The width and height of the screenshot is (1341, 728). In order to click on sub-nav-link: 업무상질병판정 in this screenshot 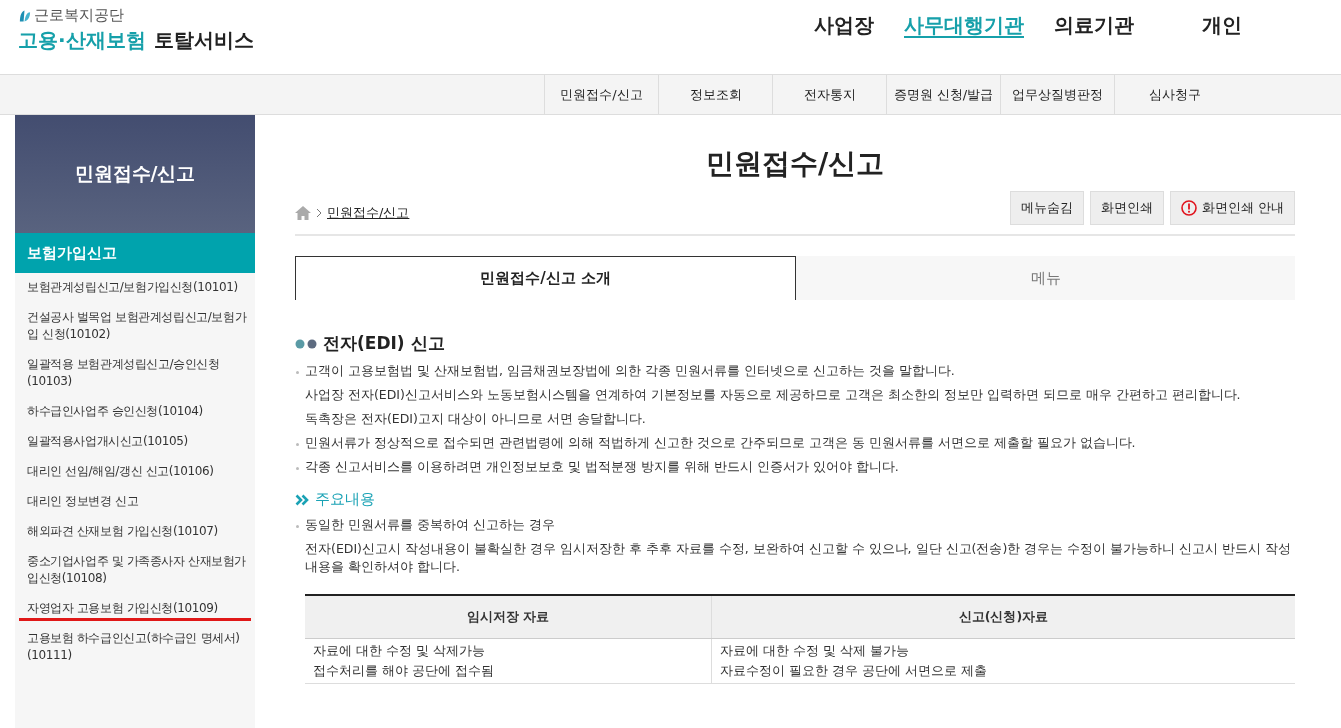, I will do `click(1057, 94)`.